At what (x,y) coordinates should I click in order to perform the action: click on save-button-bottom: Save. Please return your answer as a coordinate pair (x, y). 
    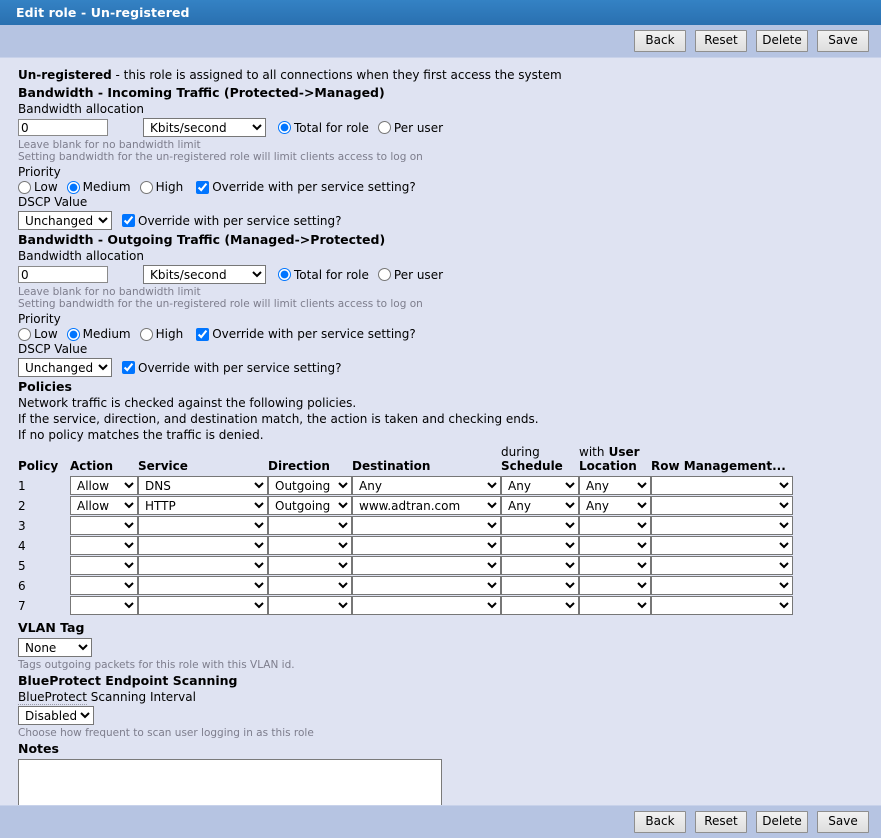
    Looking at the image, I should click on (843, 822).